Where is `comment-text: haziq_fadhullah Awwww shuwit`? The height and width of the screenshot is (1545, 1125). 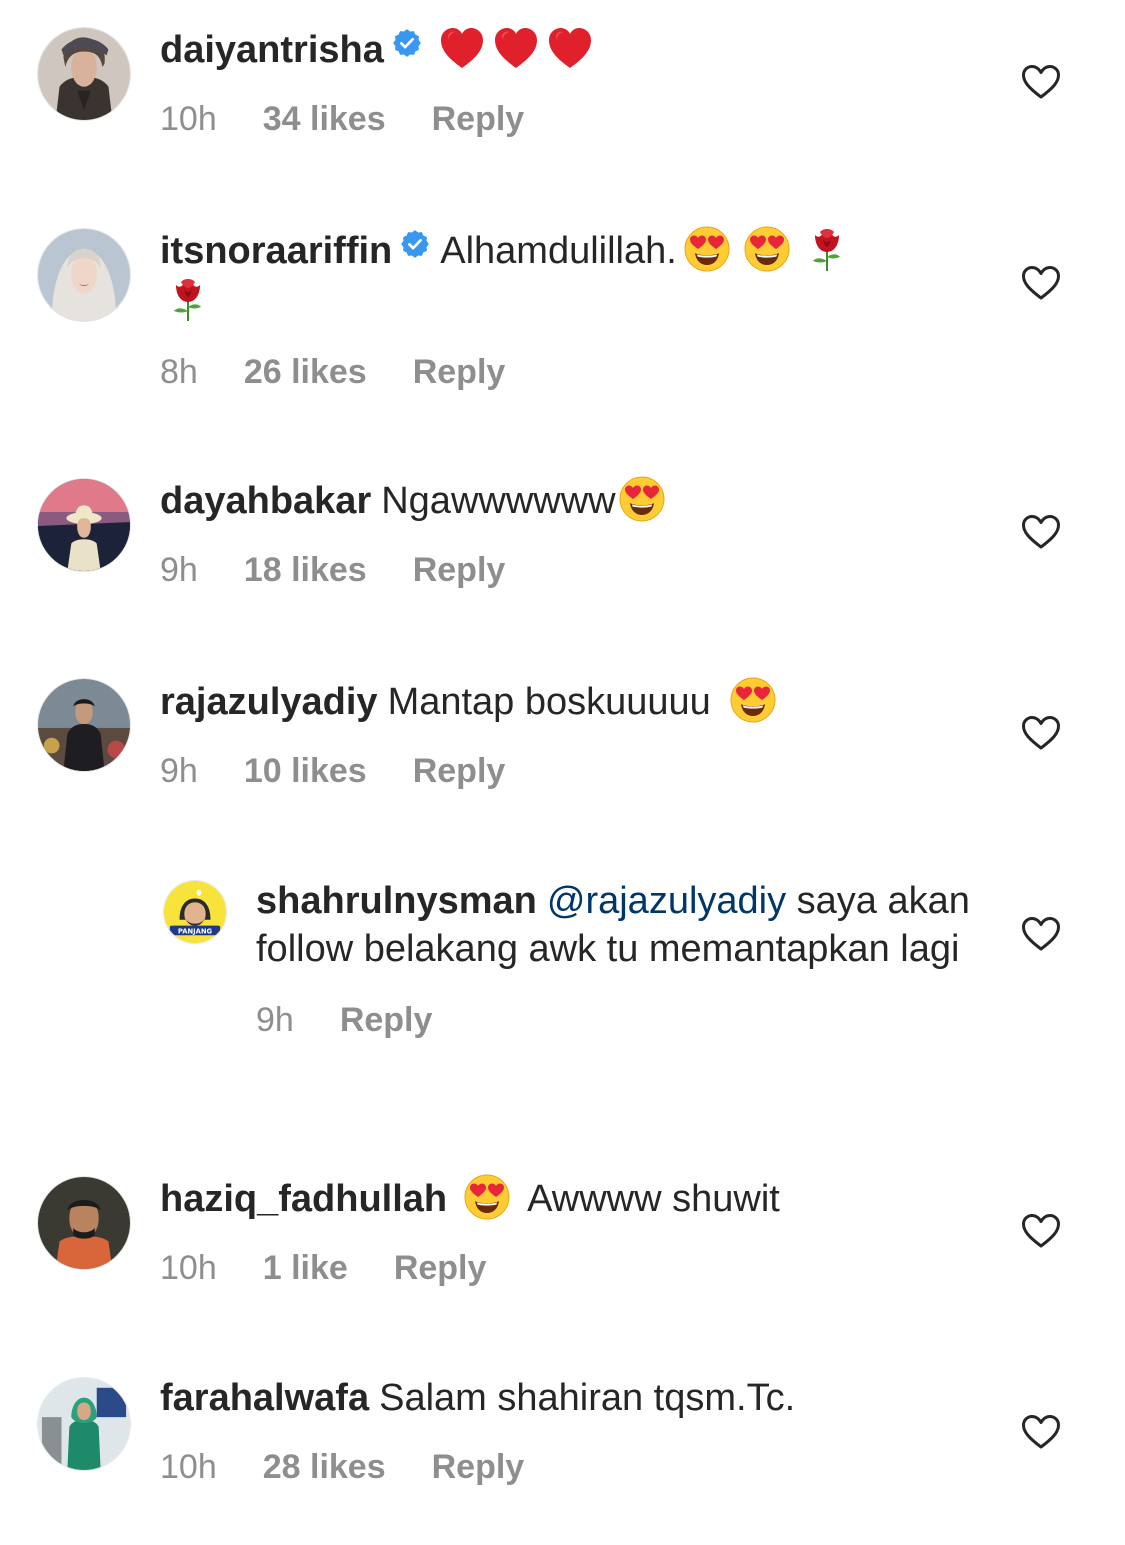
comment-text: haziq_fadhullah Awwww shuwit is located at coordinates (570, 1198).